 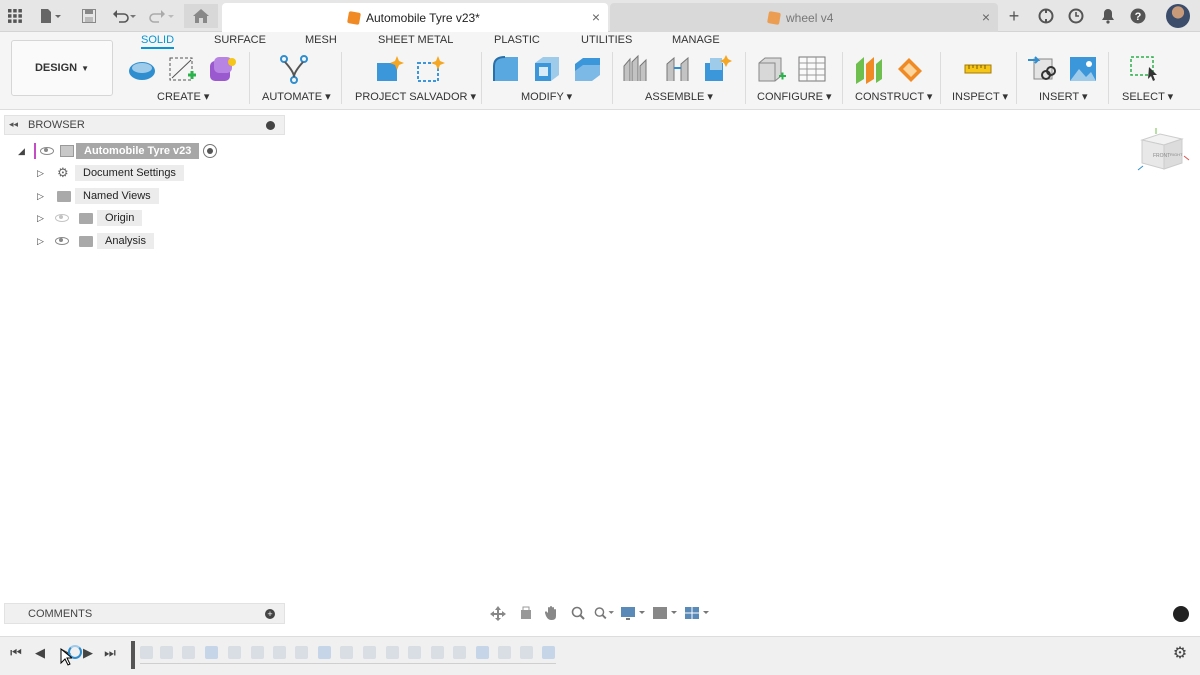 What do you see at coordinates (910, 69) in the screenshot?
I see `construct-plane-at-angle-icon` at bounding box center [910, 69].